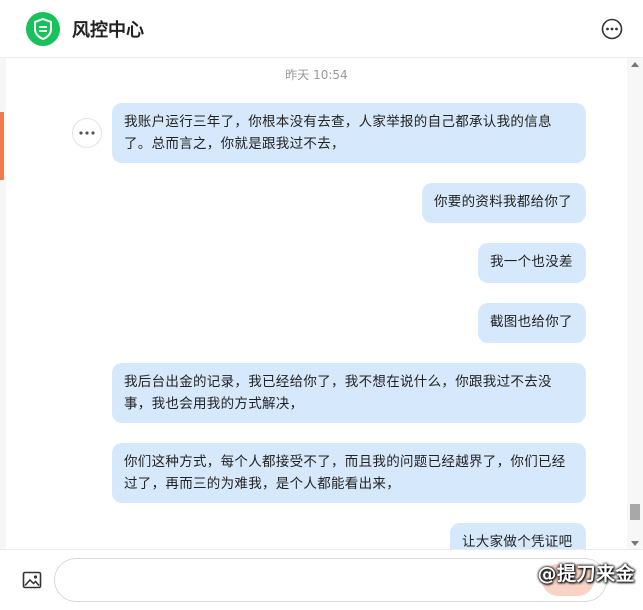 The width and height of the screenshot is (643, 610). I want to click on scroll-down-arrow-icon, so click(635, 543).